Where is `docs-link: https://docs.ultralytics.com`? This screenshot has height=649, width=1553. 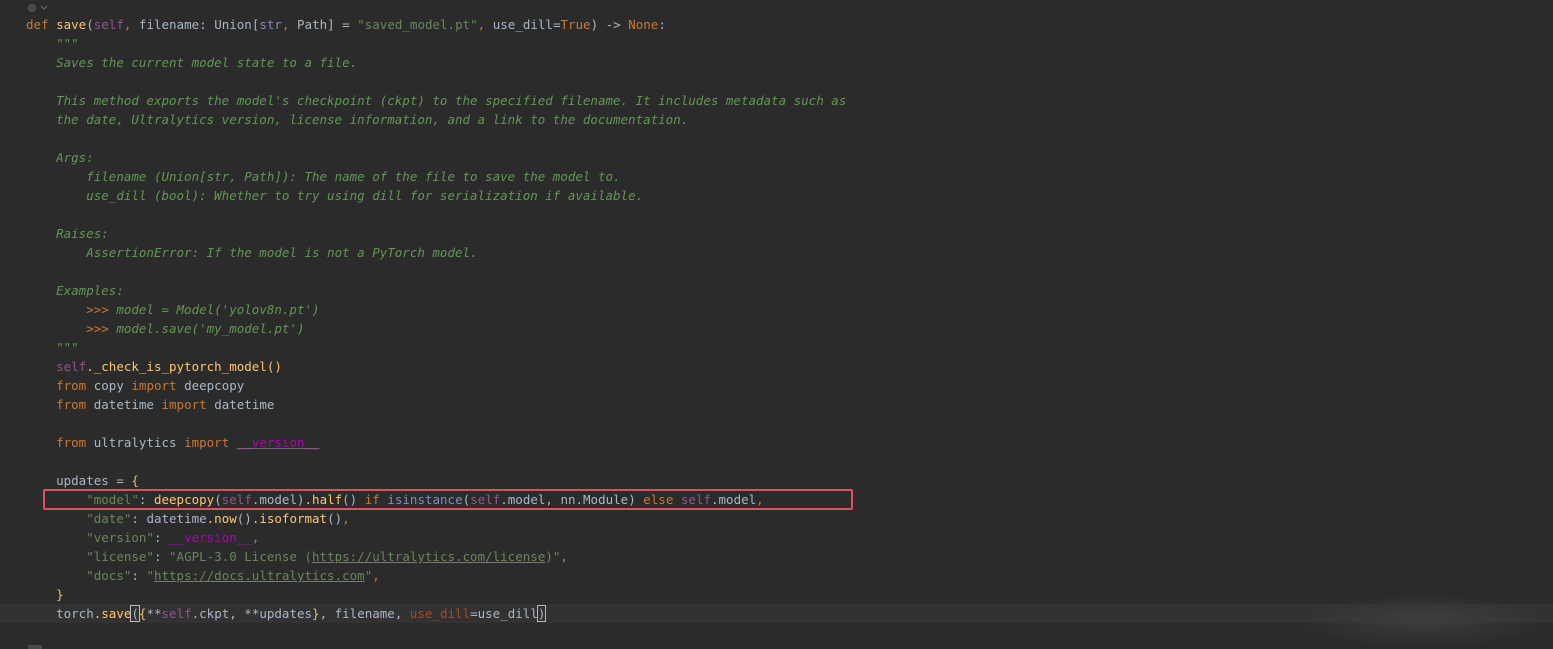
docs-link: https://docs.ultralytics.com is located at coordinates (259, 575).